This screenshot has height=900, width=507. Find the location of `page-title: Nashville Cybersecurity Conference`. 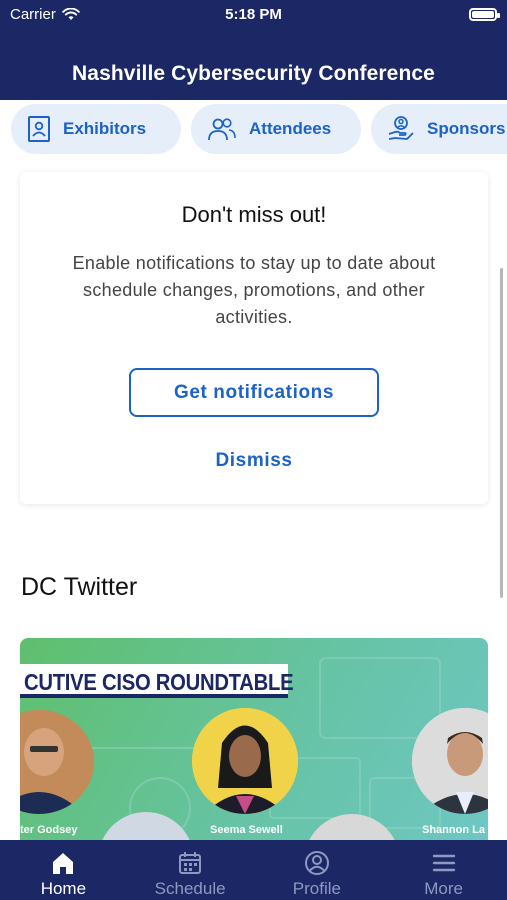

page-title: Nashville Cybersecurity Conference is located at coordinates (253, 73).